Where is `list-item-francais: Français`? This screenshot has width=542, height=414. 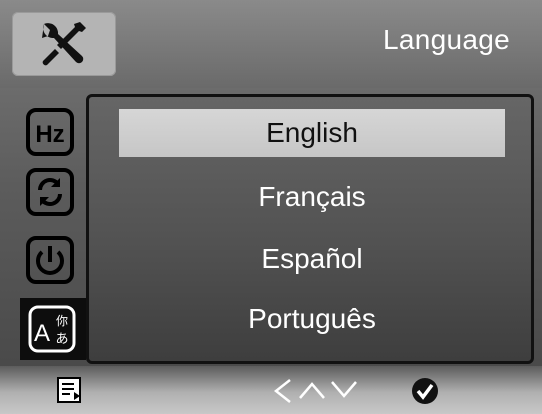 list-item-francais: Français is located at coordinates (312, 197).